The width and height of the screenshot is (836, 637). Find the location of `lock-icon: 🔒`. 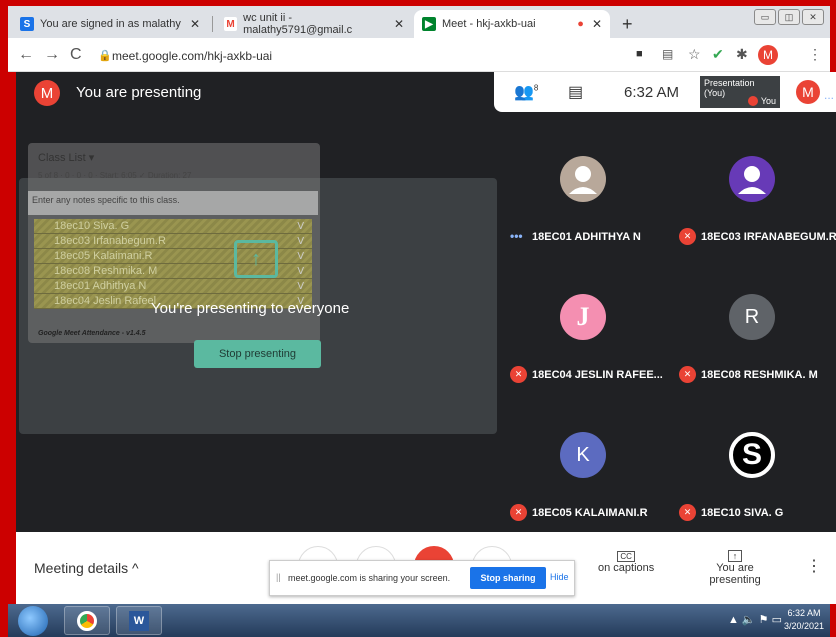

lock-icon: 🔒 is located at coordinates (105, 55).